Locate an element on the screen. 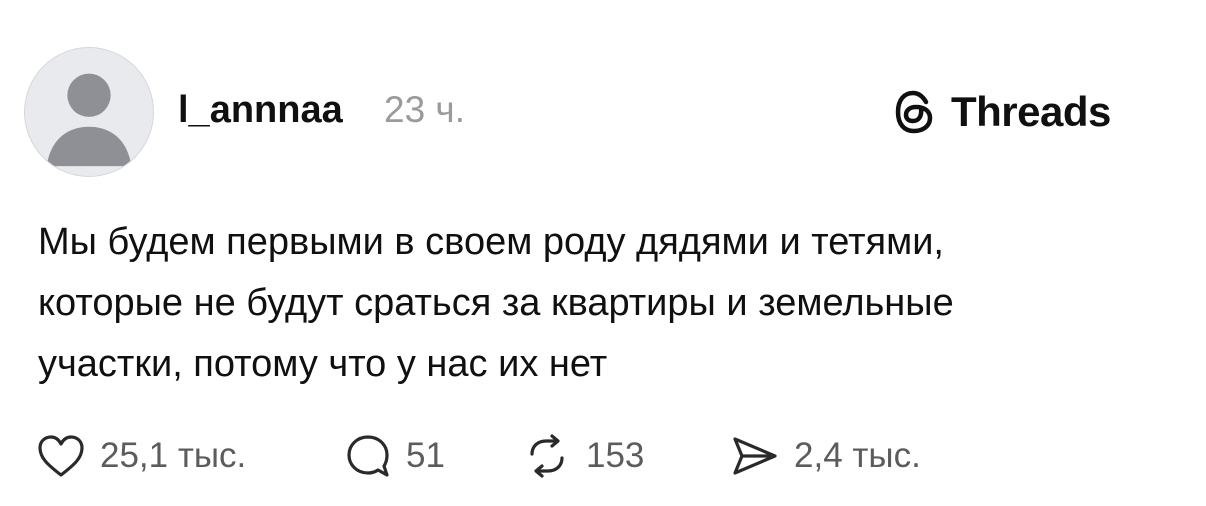  repost-count: 153 is located at coordinates (615, 455).